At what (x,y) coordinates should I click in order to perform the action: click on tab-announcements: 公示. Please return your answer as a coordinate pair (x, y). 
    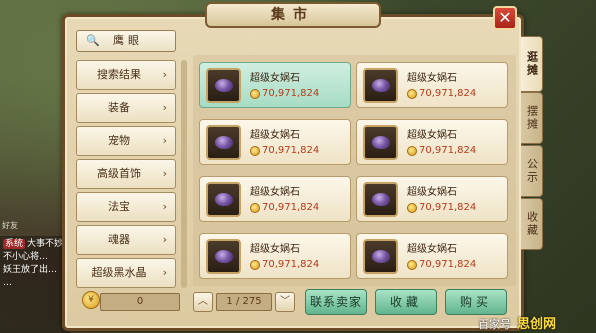
    Looking at the image, I should click on (532, 171).